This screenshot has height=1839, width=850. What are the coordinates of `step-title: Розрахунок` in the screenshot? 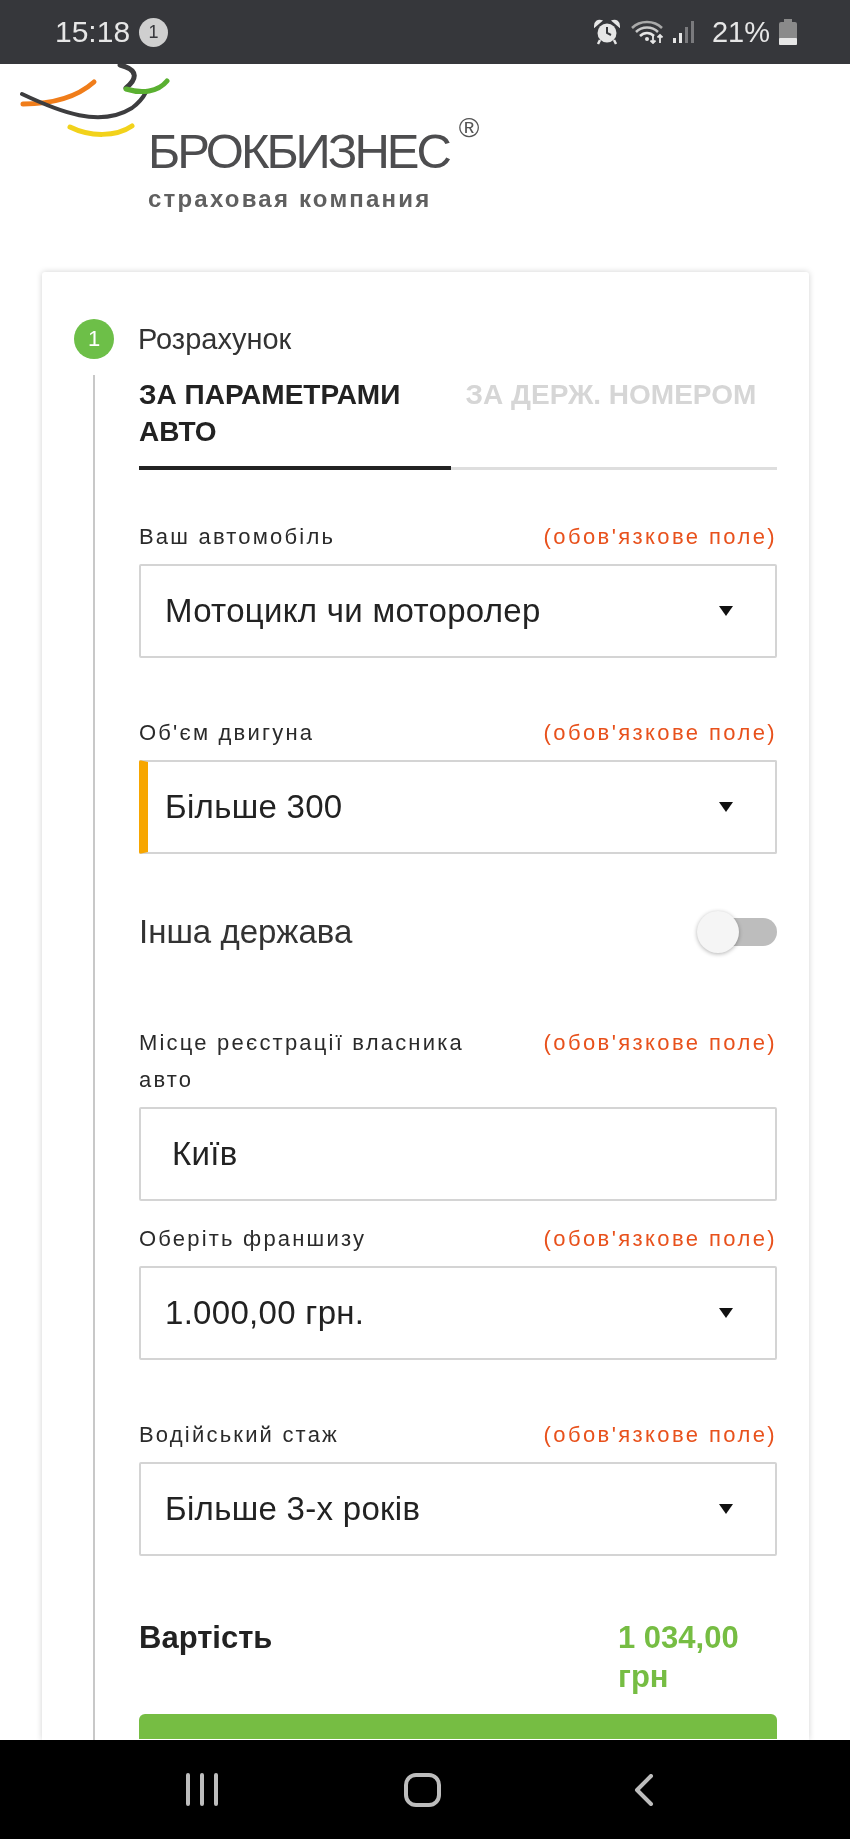 It's located at (215, 339).